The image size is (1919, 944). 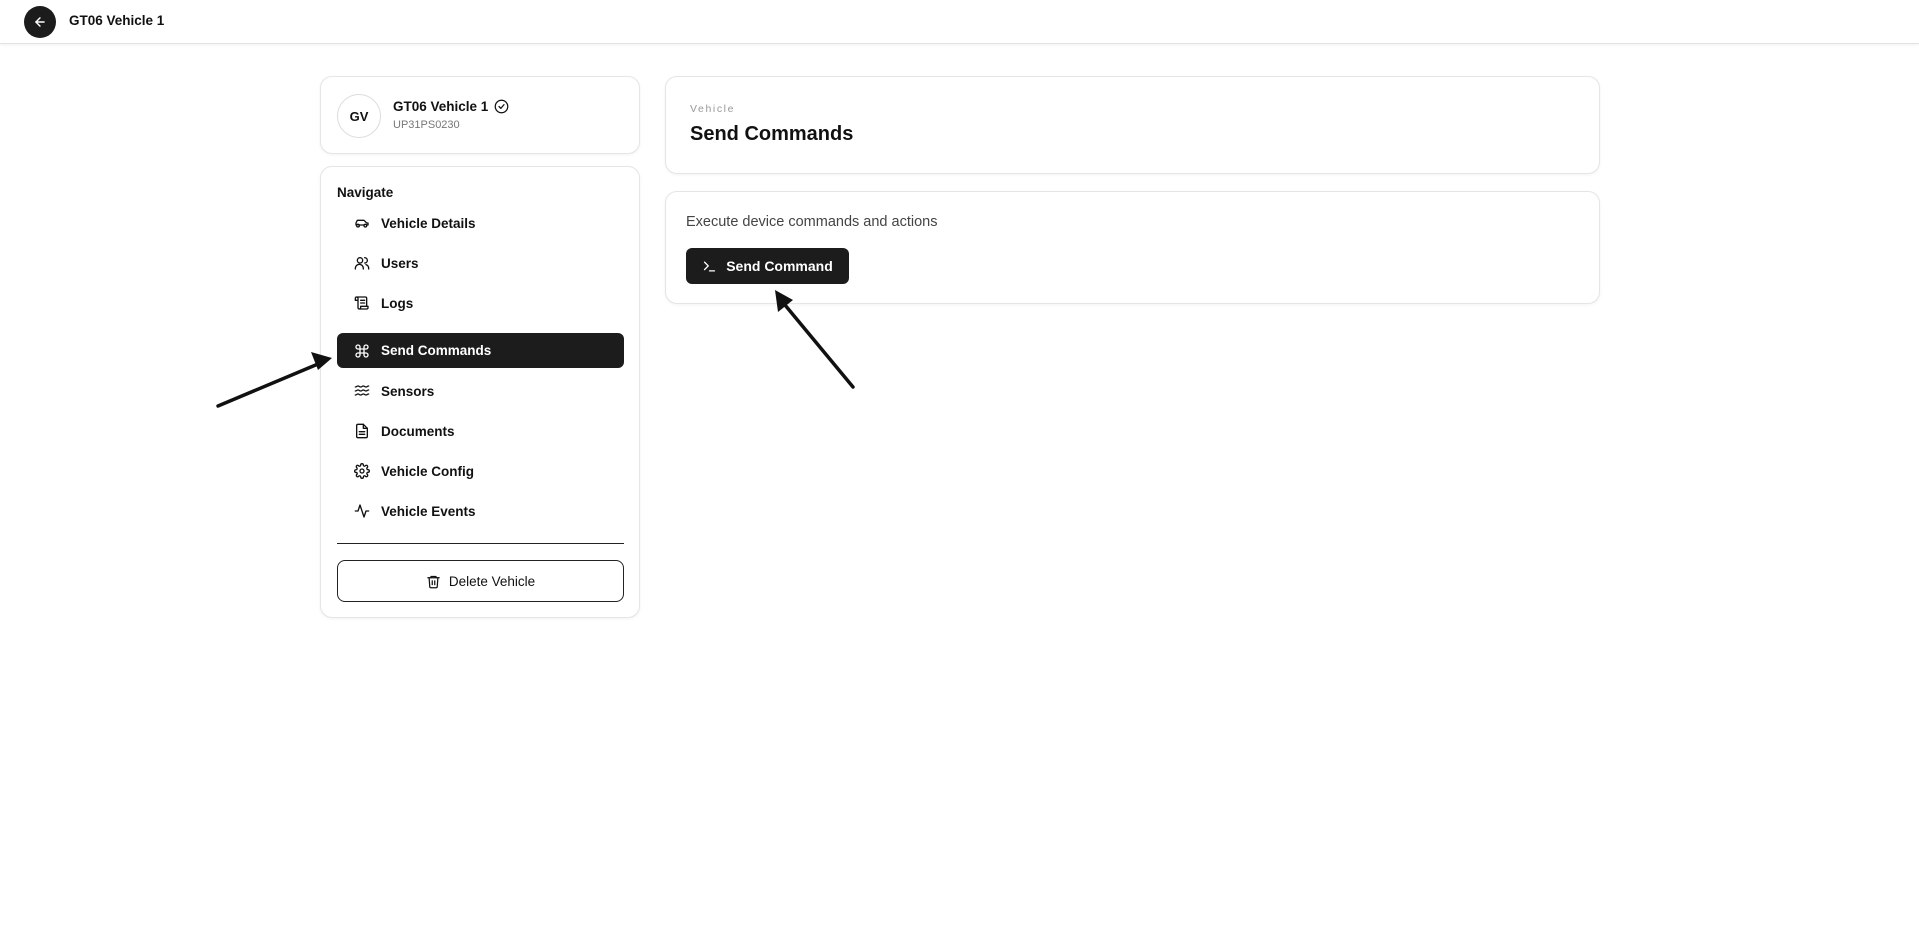 What do you see at coordinates (480, 511) in the screenshot?
I see `nav-item-vehicle-events: Vehicle Events` at bounding box center [480, 511].